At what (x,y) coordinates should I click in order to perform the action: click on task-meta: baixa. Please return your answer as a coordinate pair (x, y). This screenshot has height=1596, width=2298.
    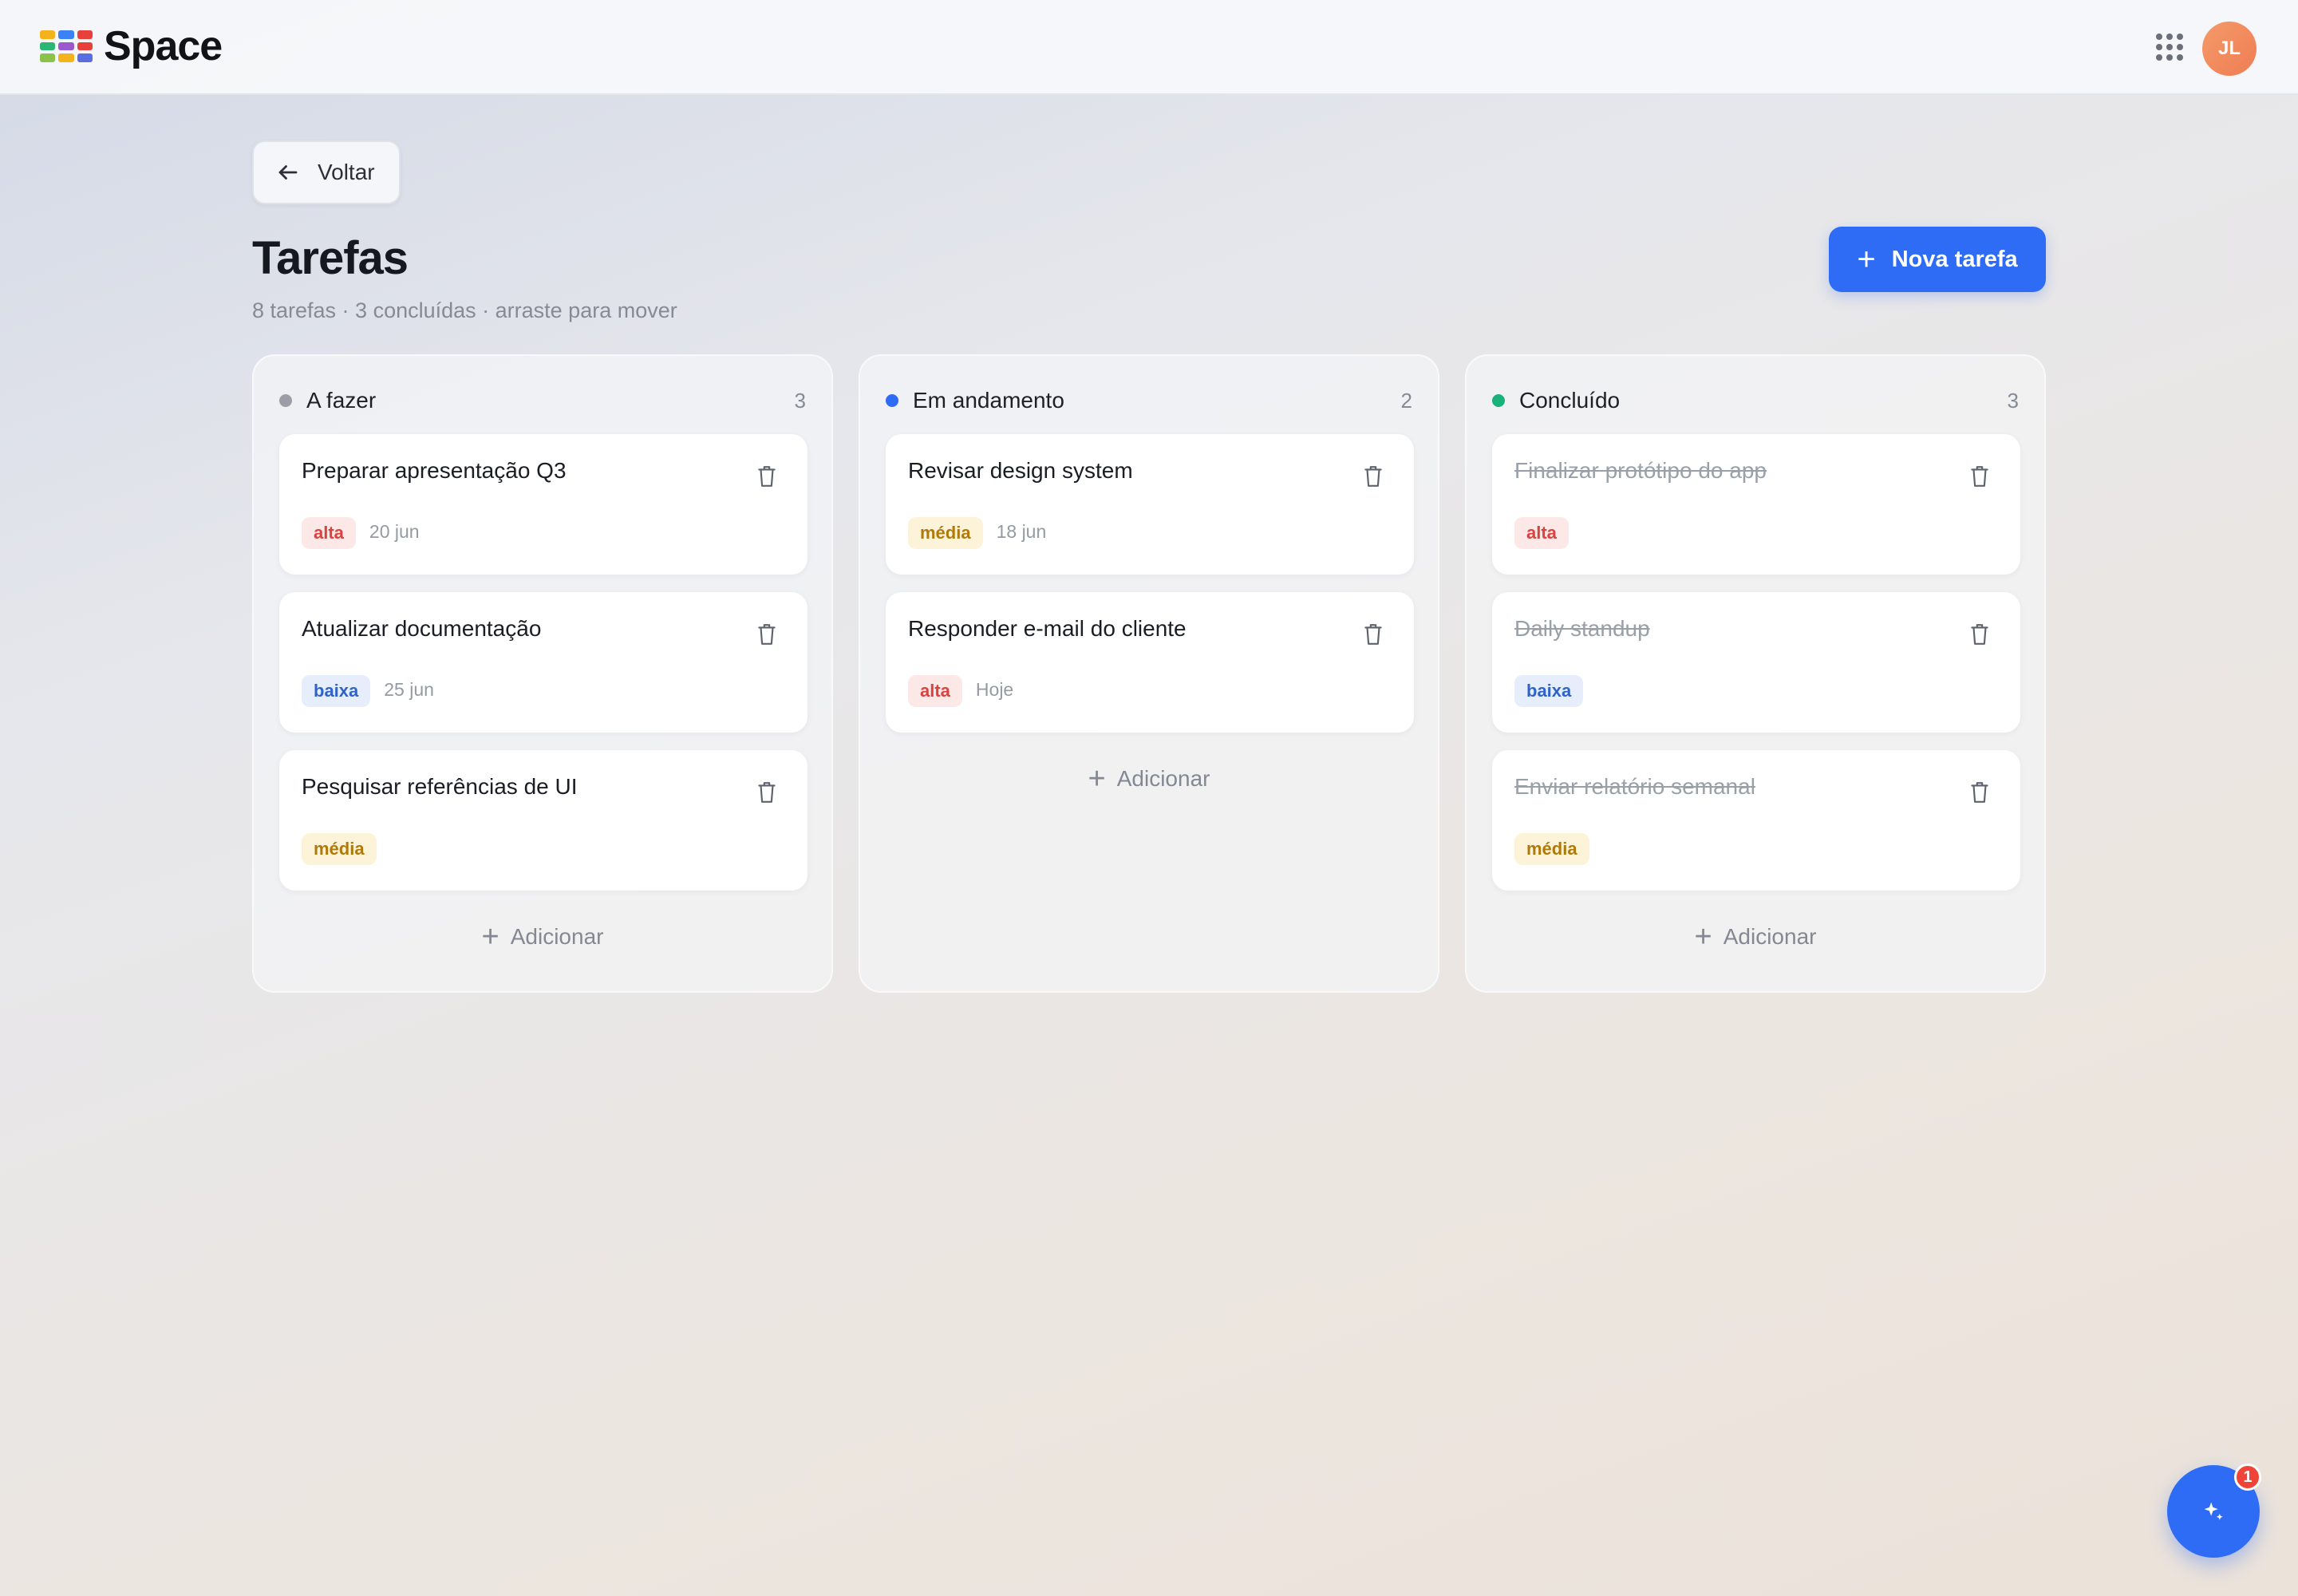
    Looking at the image, I should click on (1549, 691).